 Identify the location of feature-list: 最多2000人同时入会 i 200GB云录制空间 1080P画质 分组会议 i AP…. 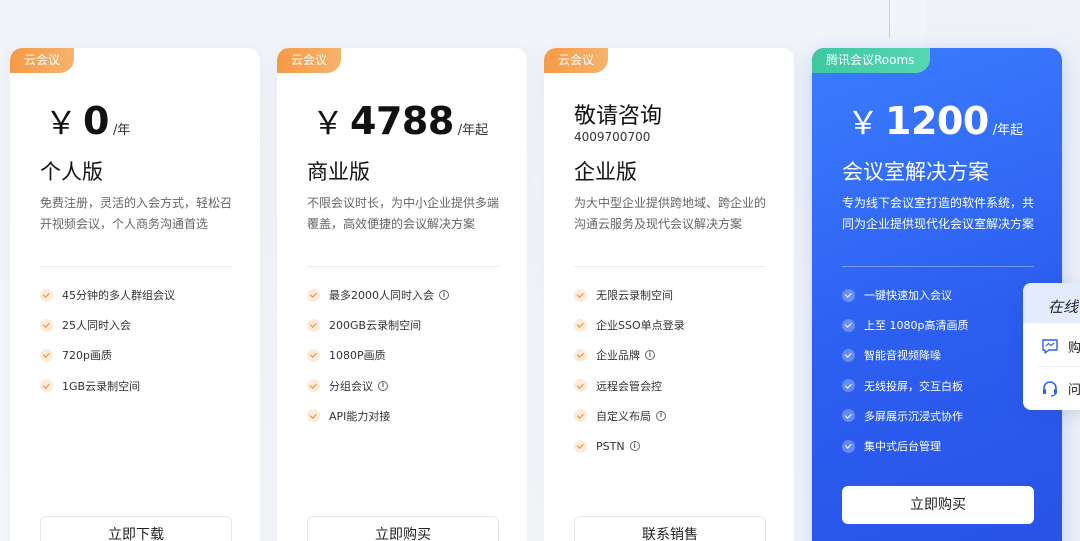
(378, 355).